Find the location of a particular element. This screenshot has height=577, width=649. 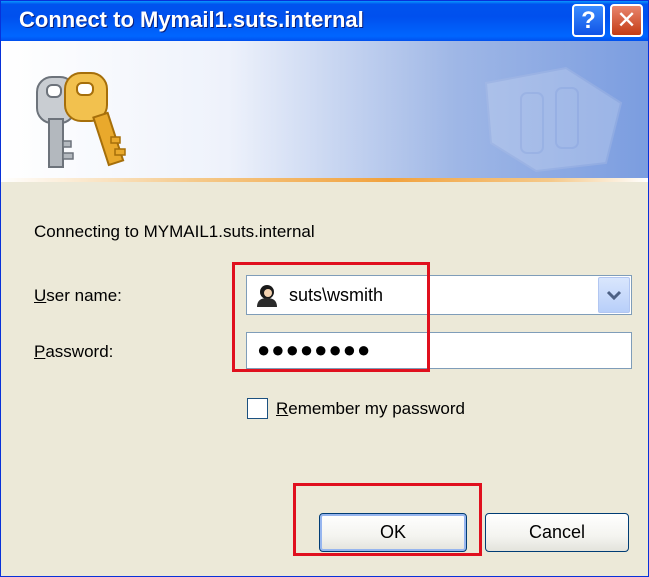

title-bar: Connect to Mymail1.suts.internal ? ✕ is located at coordinates (324, 21).